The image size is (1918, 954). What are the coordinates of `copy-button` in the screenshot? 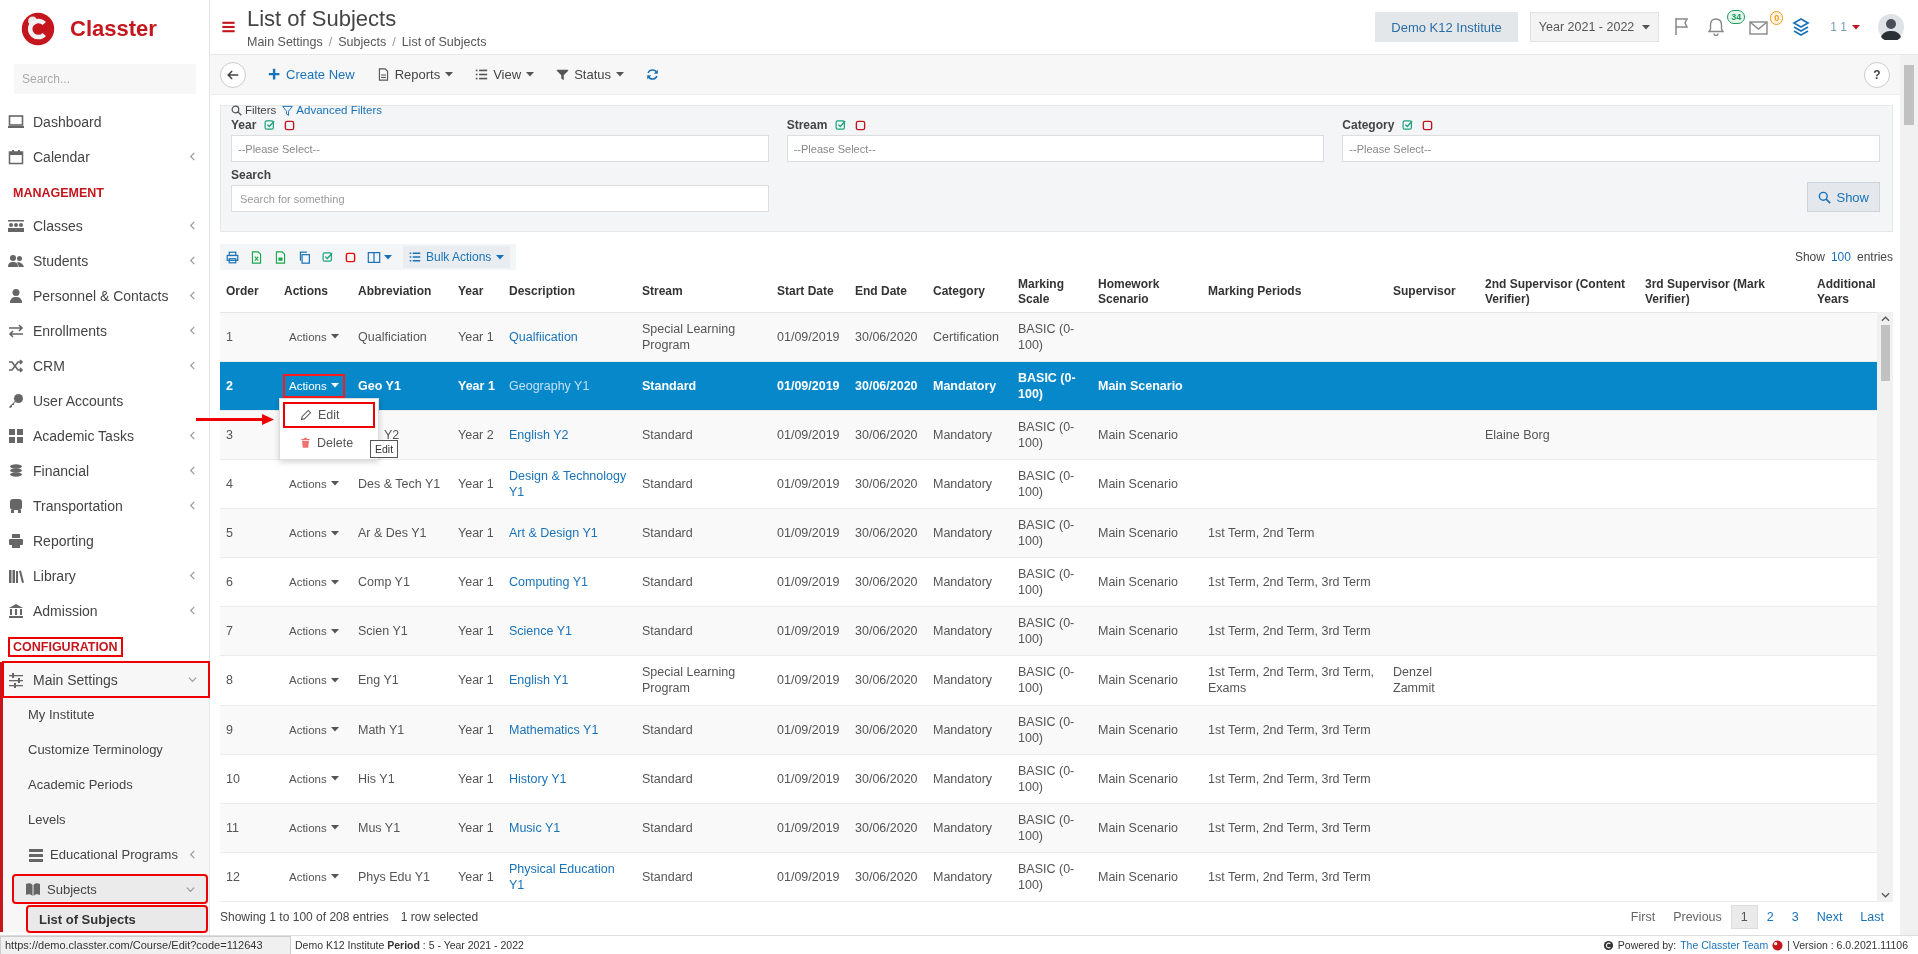 It's located at (304, 257).